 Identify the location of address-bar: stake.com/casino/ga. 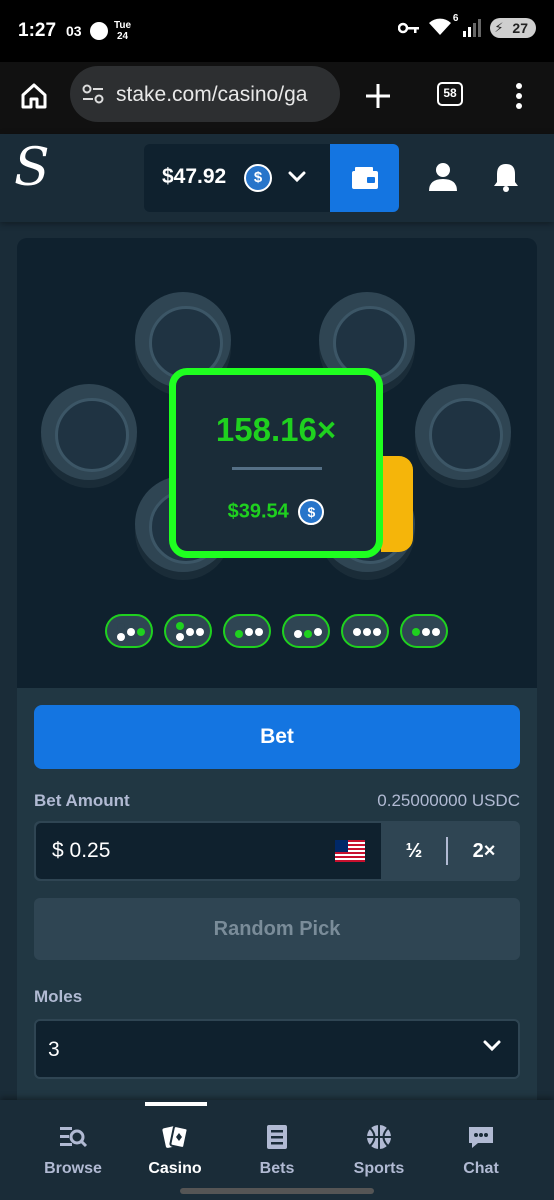
(205, 94).